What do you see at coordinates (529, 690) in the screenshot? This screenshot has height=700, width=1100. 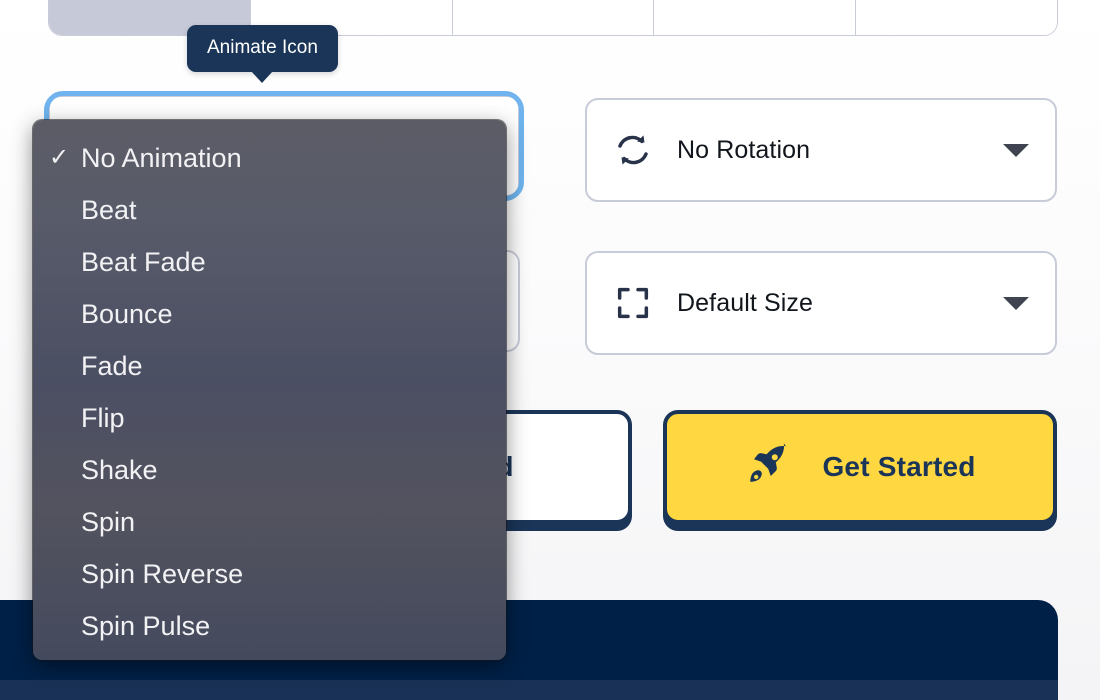 I see `footer-strip` at bounding box center [529, 690].